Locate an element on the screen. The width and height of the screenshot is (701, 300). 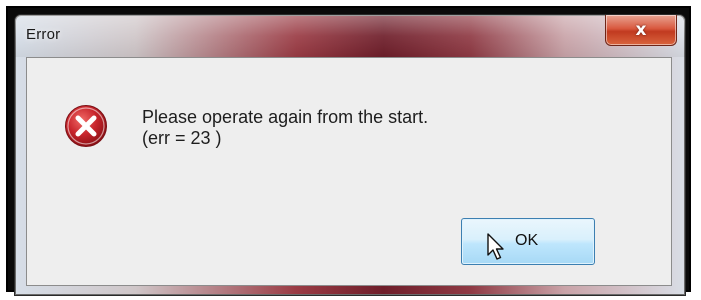
window-title: Error is located at coordinates (43, 34).